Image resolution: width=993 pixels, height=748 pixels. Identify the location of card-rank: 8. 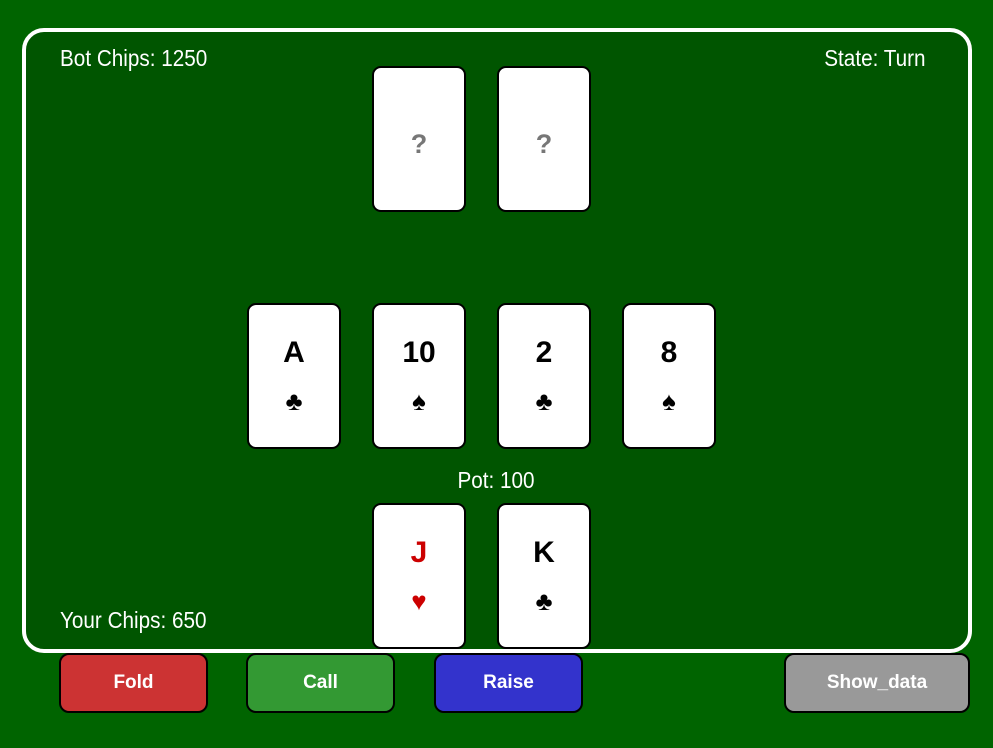
(669, 352).